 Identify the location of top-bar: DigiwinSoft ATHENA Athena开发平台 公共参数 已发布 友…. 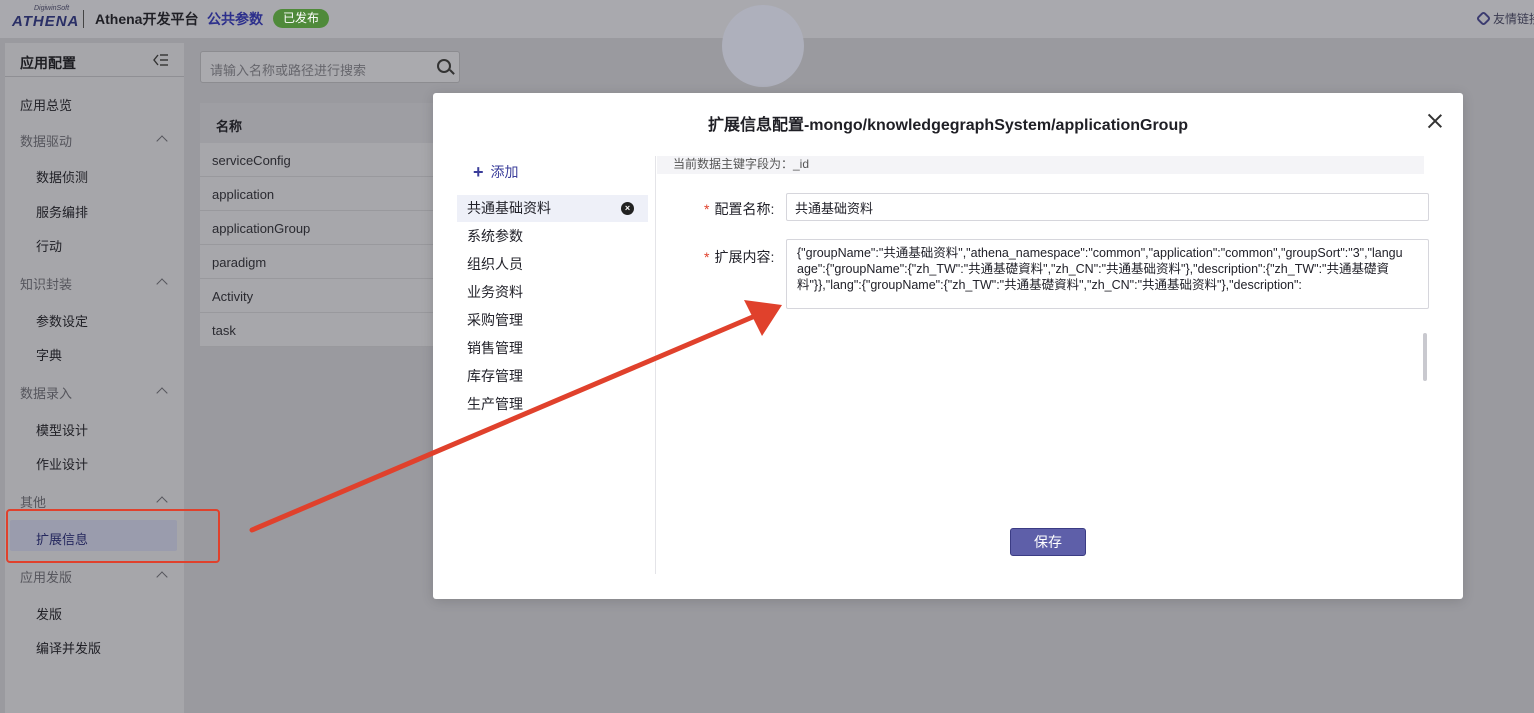
(767, 43).